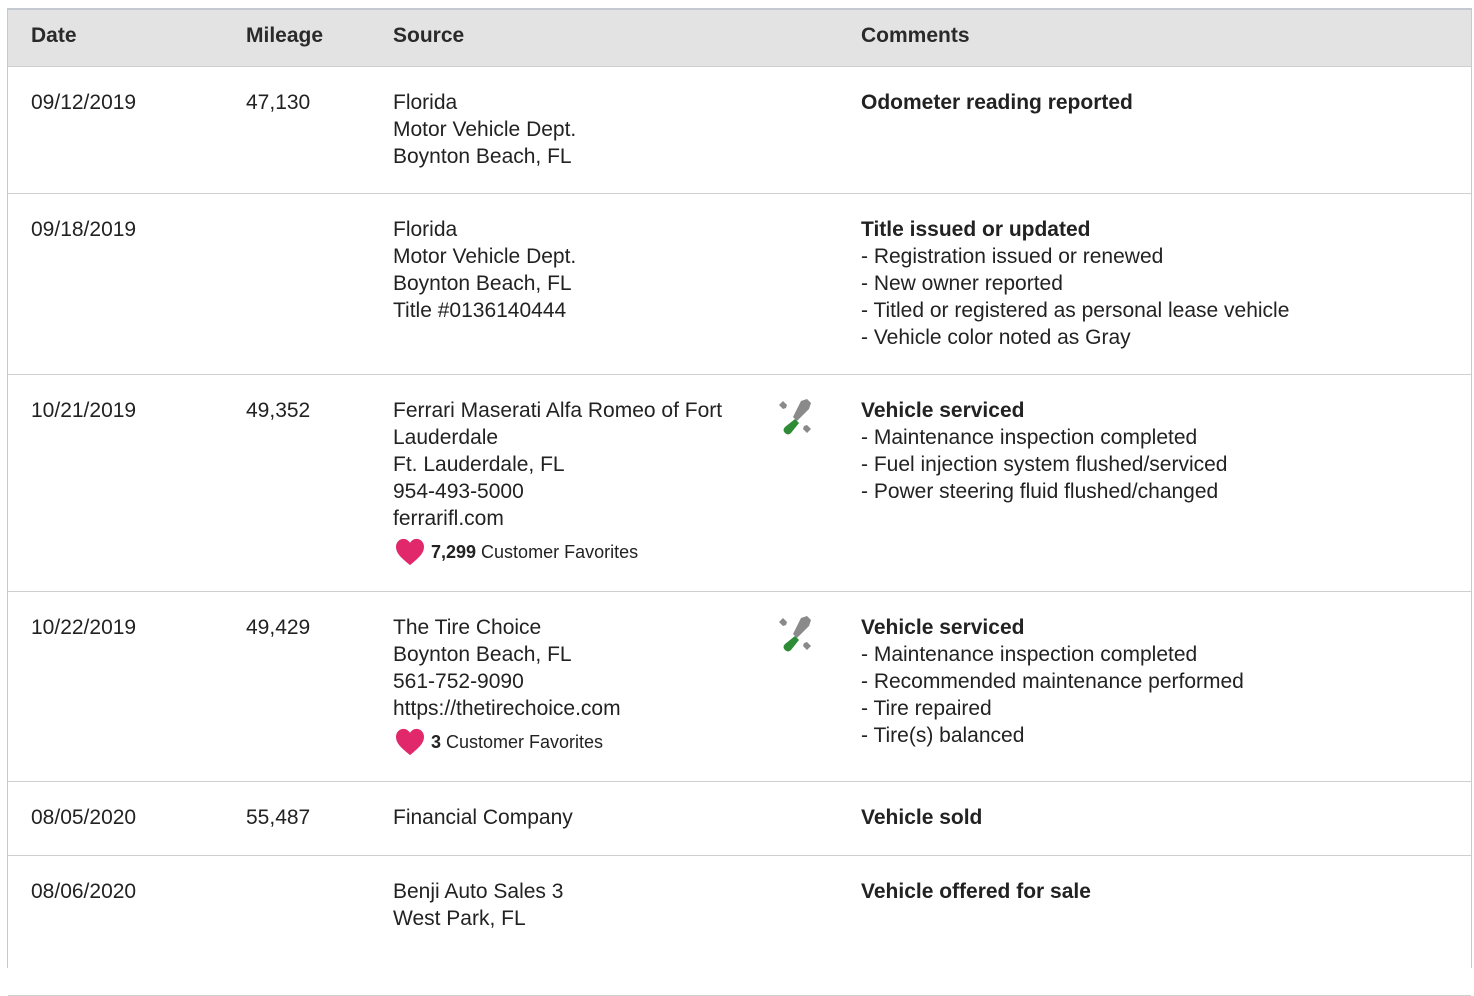 The width and height of the screenshot is (1474, 996). What do you see at coordinates (575, 518) in the screenshot?
I see `source-website-link: ferrarifl.com` at bounding box center [575, 518].